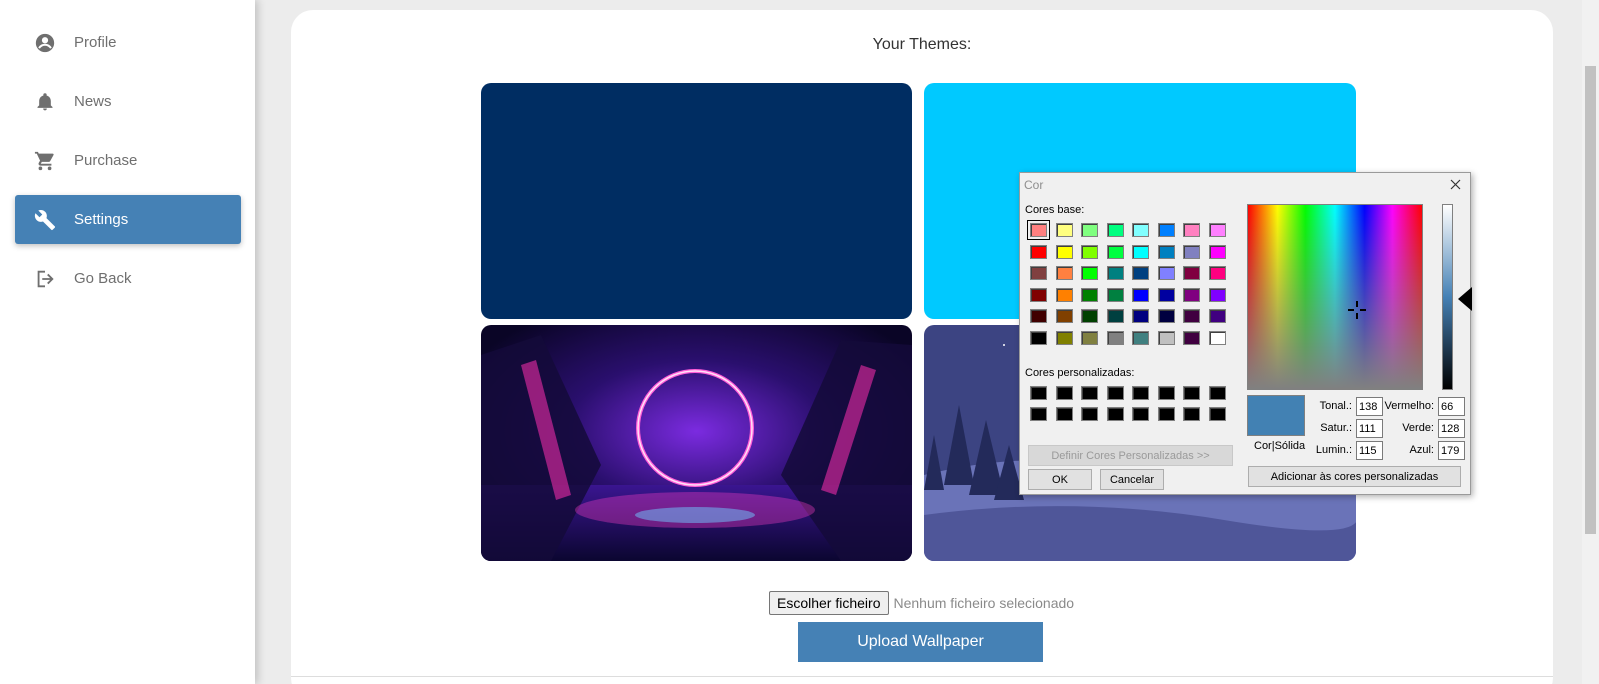  I want to click on sidebar-item-go-back: Go Back, so click(128, 278).